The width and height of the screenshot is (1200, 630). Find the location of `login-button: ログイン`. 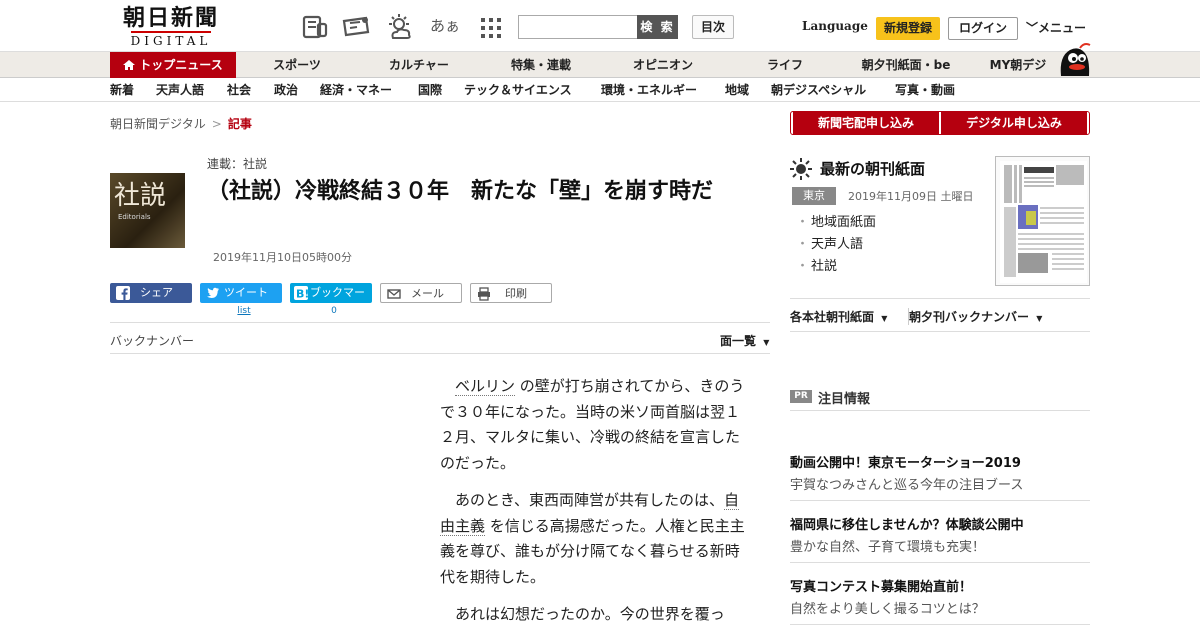

login-button: ログイン is located at coordinates (983, 28).